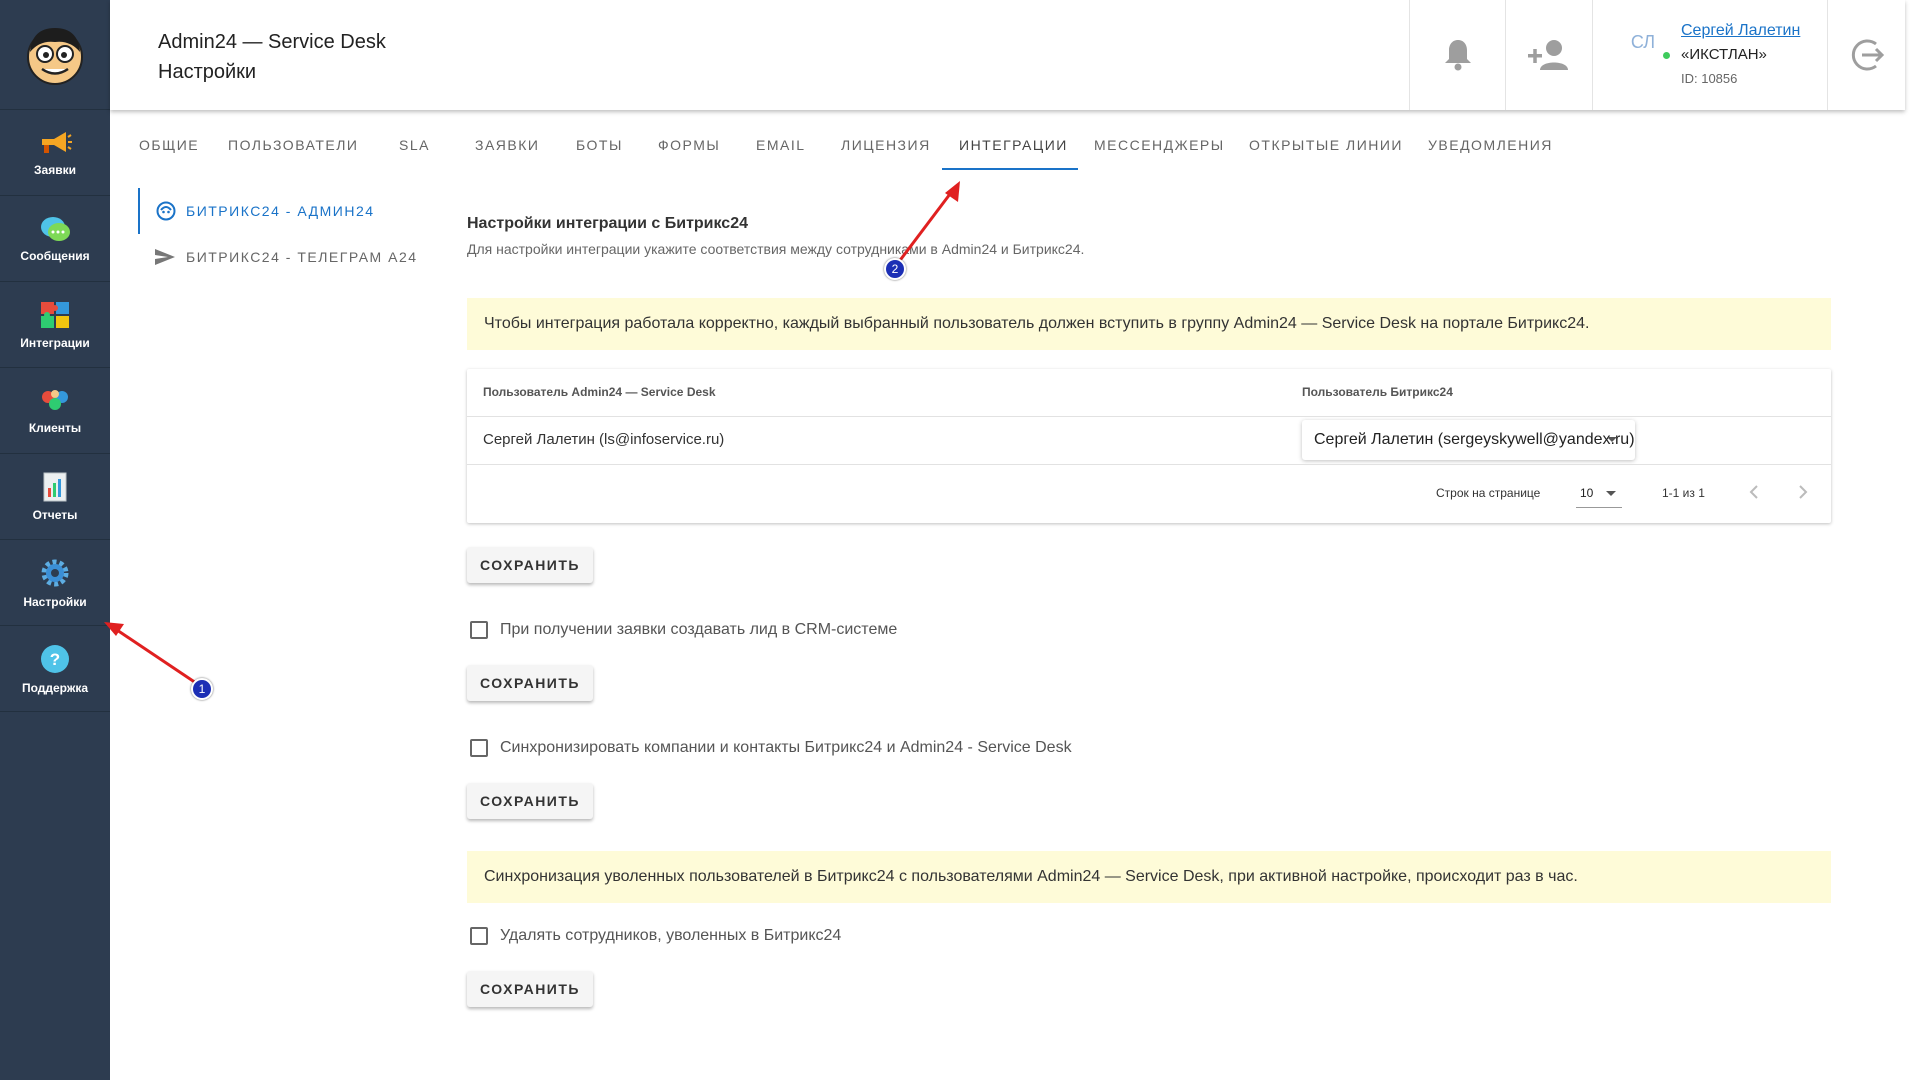 The width and height of the screenshot is (1920, 1080). What do you see at coordinates (1709, 78) in the screenshot?
I see `user-id: ID: 10856` at bounding box center [1709, 78].